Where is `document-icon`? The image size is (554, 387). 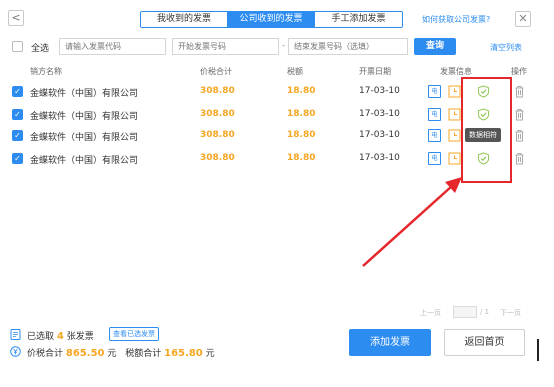 document-icon is located at coordinates (15, 334).